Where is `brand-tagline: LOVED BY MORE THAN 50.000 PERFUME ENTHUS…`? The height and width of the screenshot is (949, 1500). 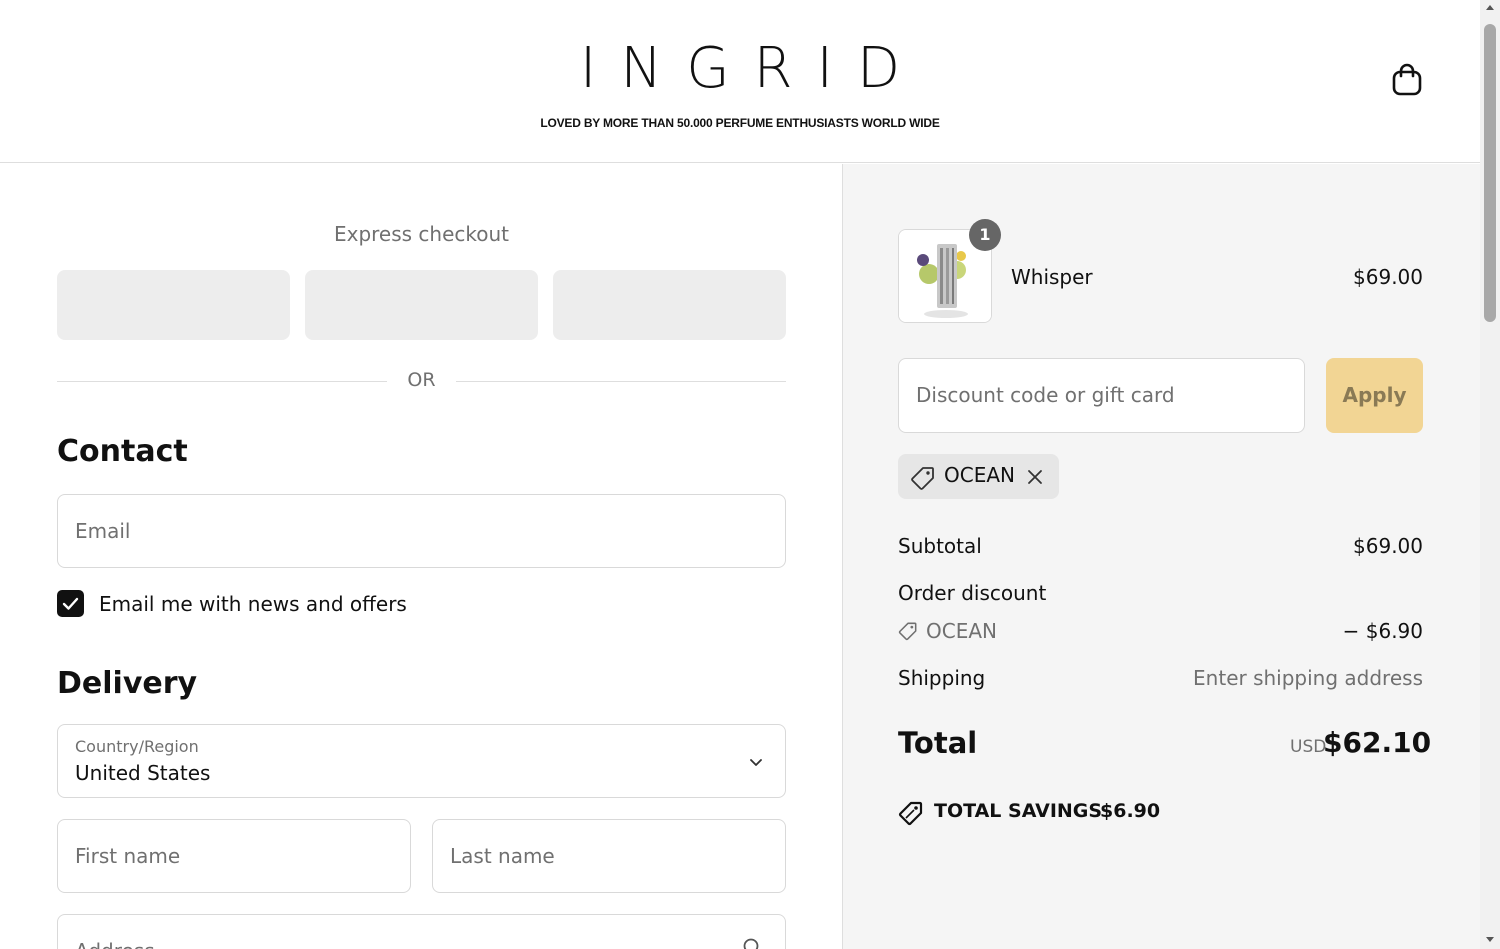
brand-tagline: LOVED BY MORE THAN 50.000 PERFUME ENTHUS… is located at coordinates (740, 123).